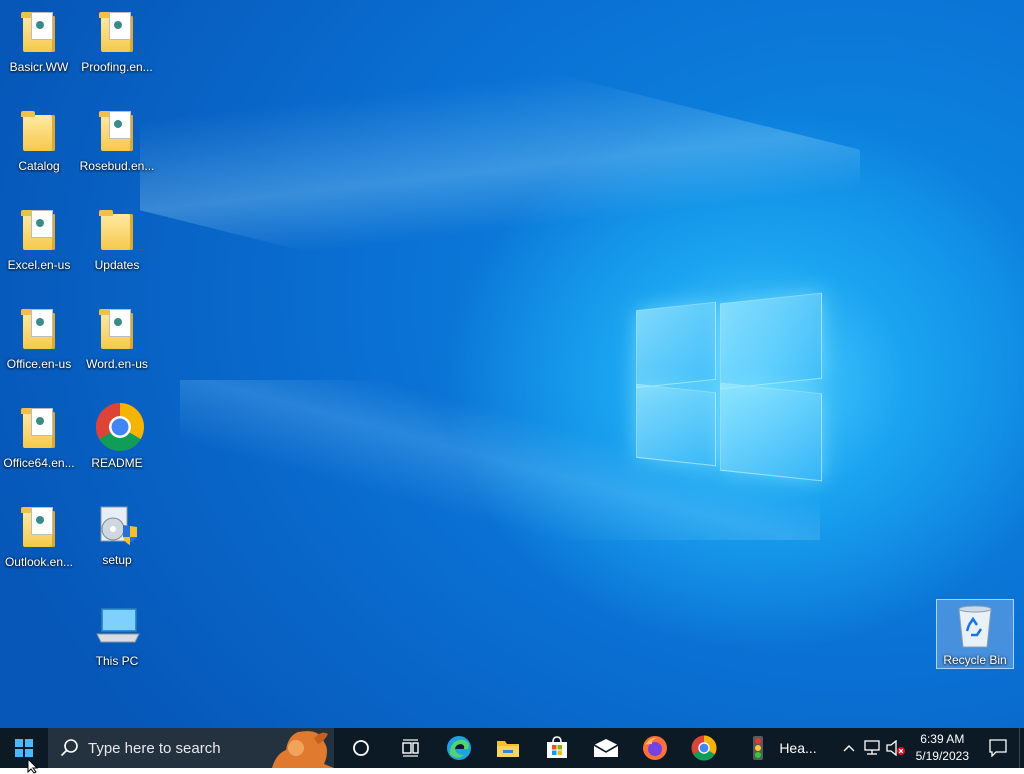  I want to click on edge-button, so click(458, 748).